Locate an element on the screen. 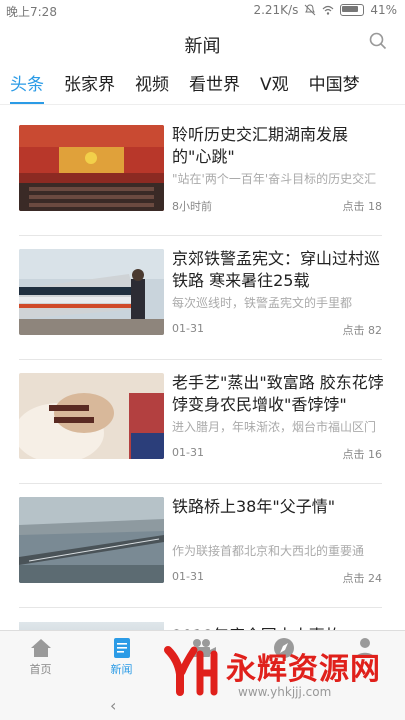 Image resolution: width=405 pixels, height=720 pixels. battery-level: 41% is located at coordinates (383, 10).